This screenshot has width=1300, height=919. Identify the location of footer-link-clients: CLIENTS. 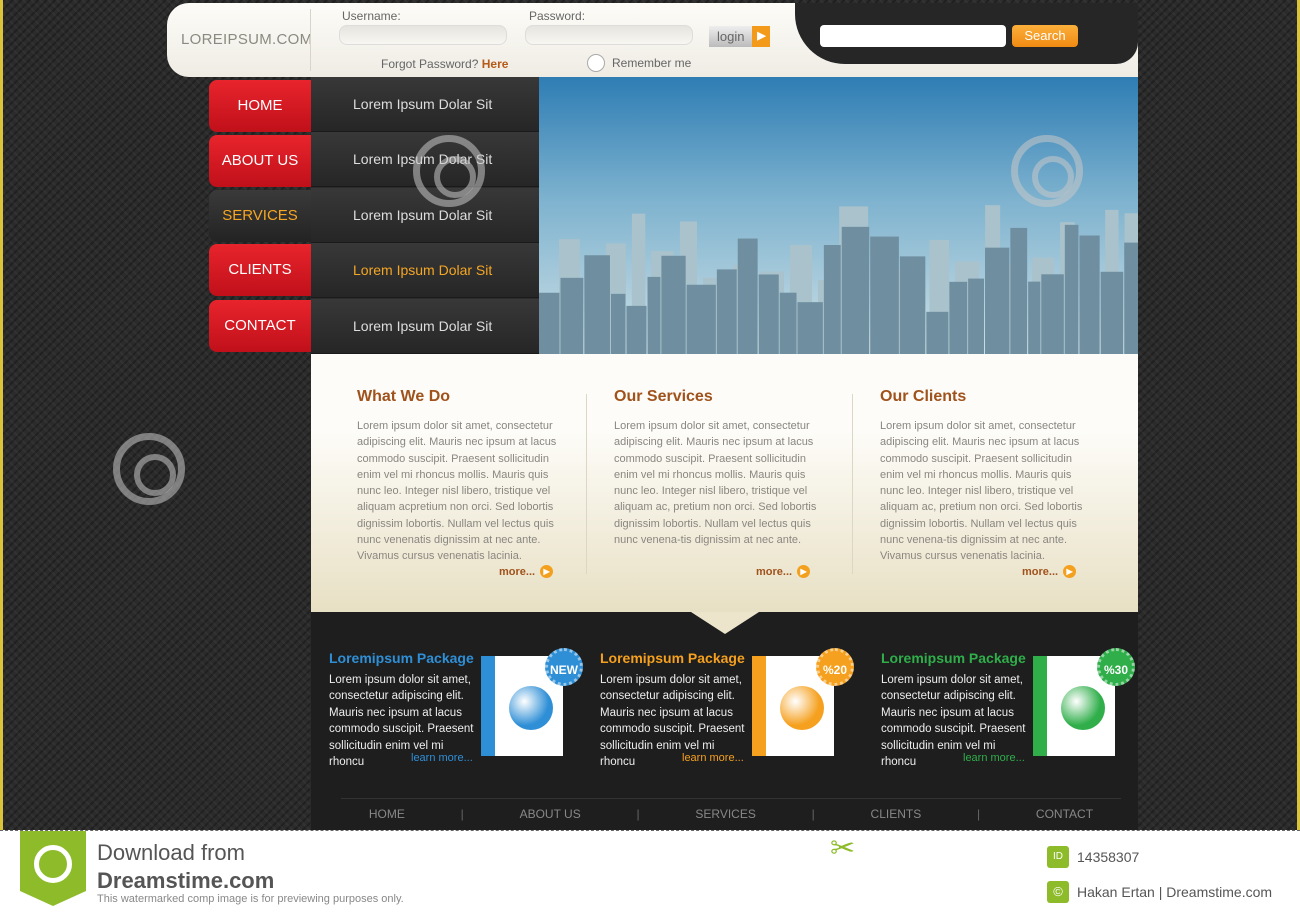
(896, 814).